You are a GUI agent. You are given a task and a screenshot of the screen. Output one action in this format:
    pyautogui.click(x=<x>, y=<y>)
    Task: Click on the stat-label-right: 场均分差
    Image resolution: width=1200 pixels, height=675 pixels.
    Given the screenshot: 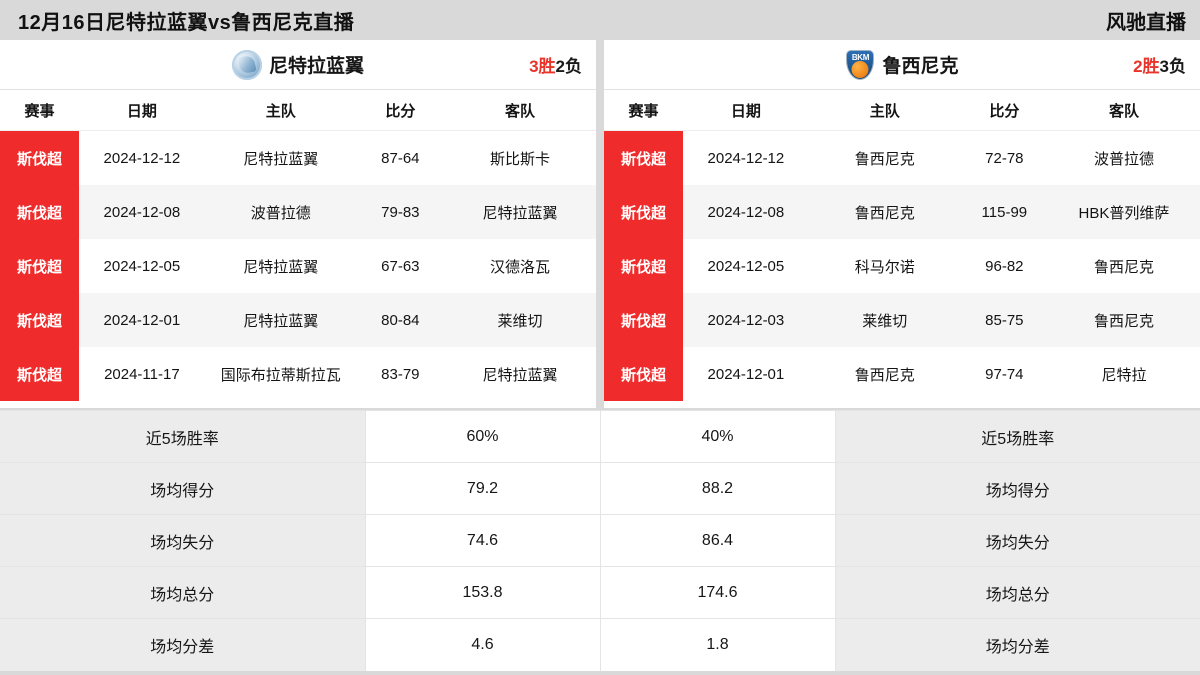 What is the action you would take?
    pyautogui.click(x=1017, y=644)
    